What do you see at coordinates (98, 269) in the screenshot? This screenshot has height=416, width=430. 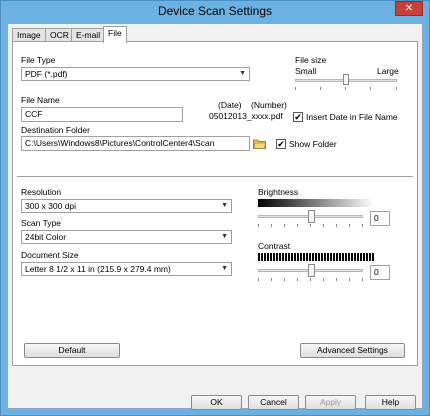 I see `document-size-value: Letter 8 1/2 x 11 in (215.9 x 279.4 mm)` at bounding box center [98, 269].